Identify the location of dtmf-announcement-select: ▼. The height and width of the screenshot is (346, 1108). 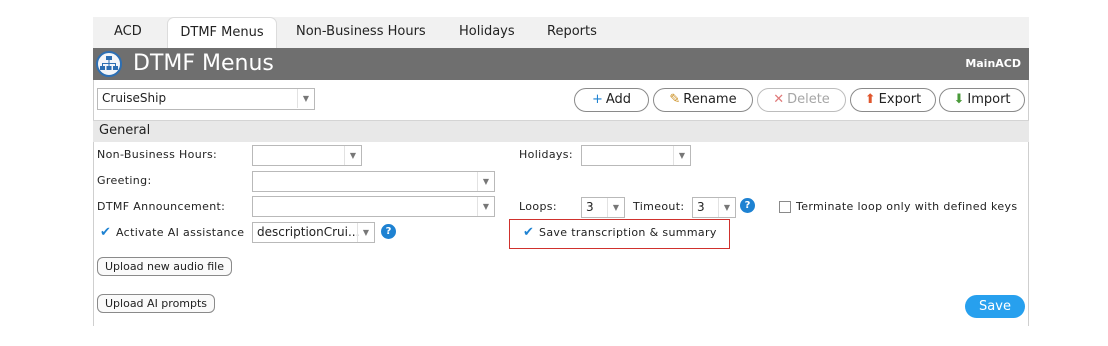
(373, 206).